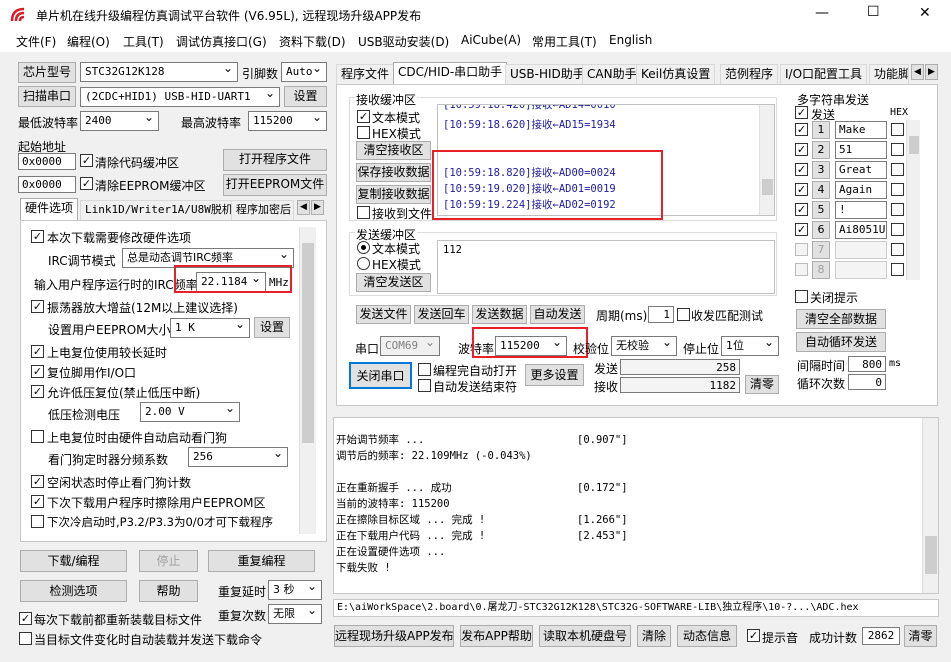 Image resolution: width=951 pixels, height=662 pixels. I want to click on long-delay-checkbox, so click(37, 351).